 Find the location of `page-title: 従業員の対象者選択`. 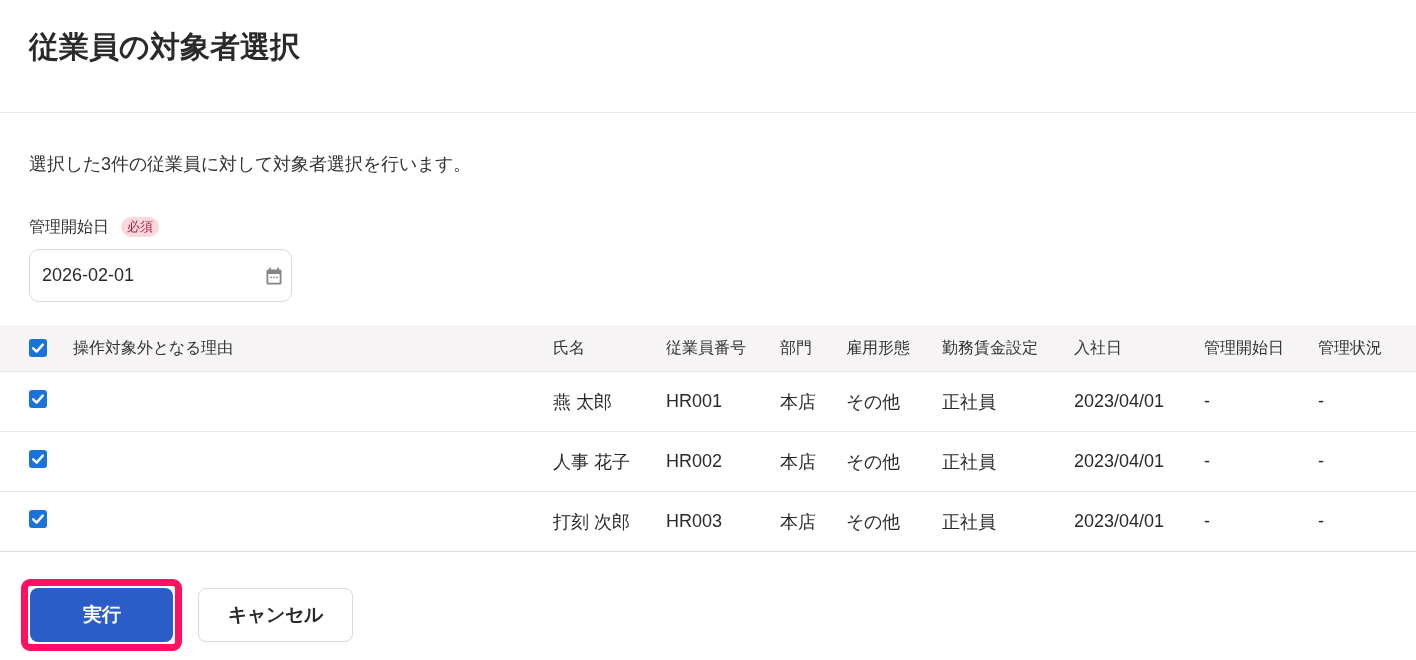

page-title: 従業員の対象者選択 is located at coordinates (165, 47).